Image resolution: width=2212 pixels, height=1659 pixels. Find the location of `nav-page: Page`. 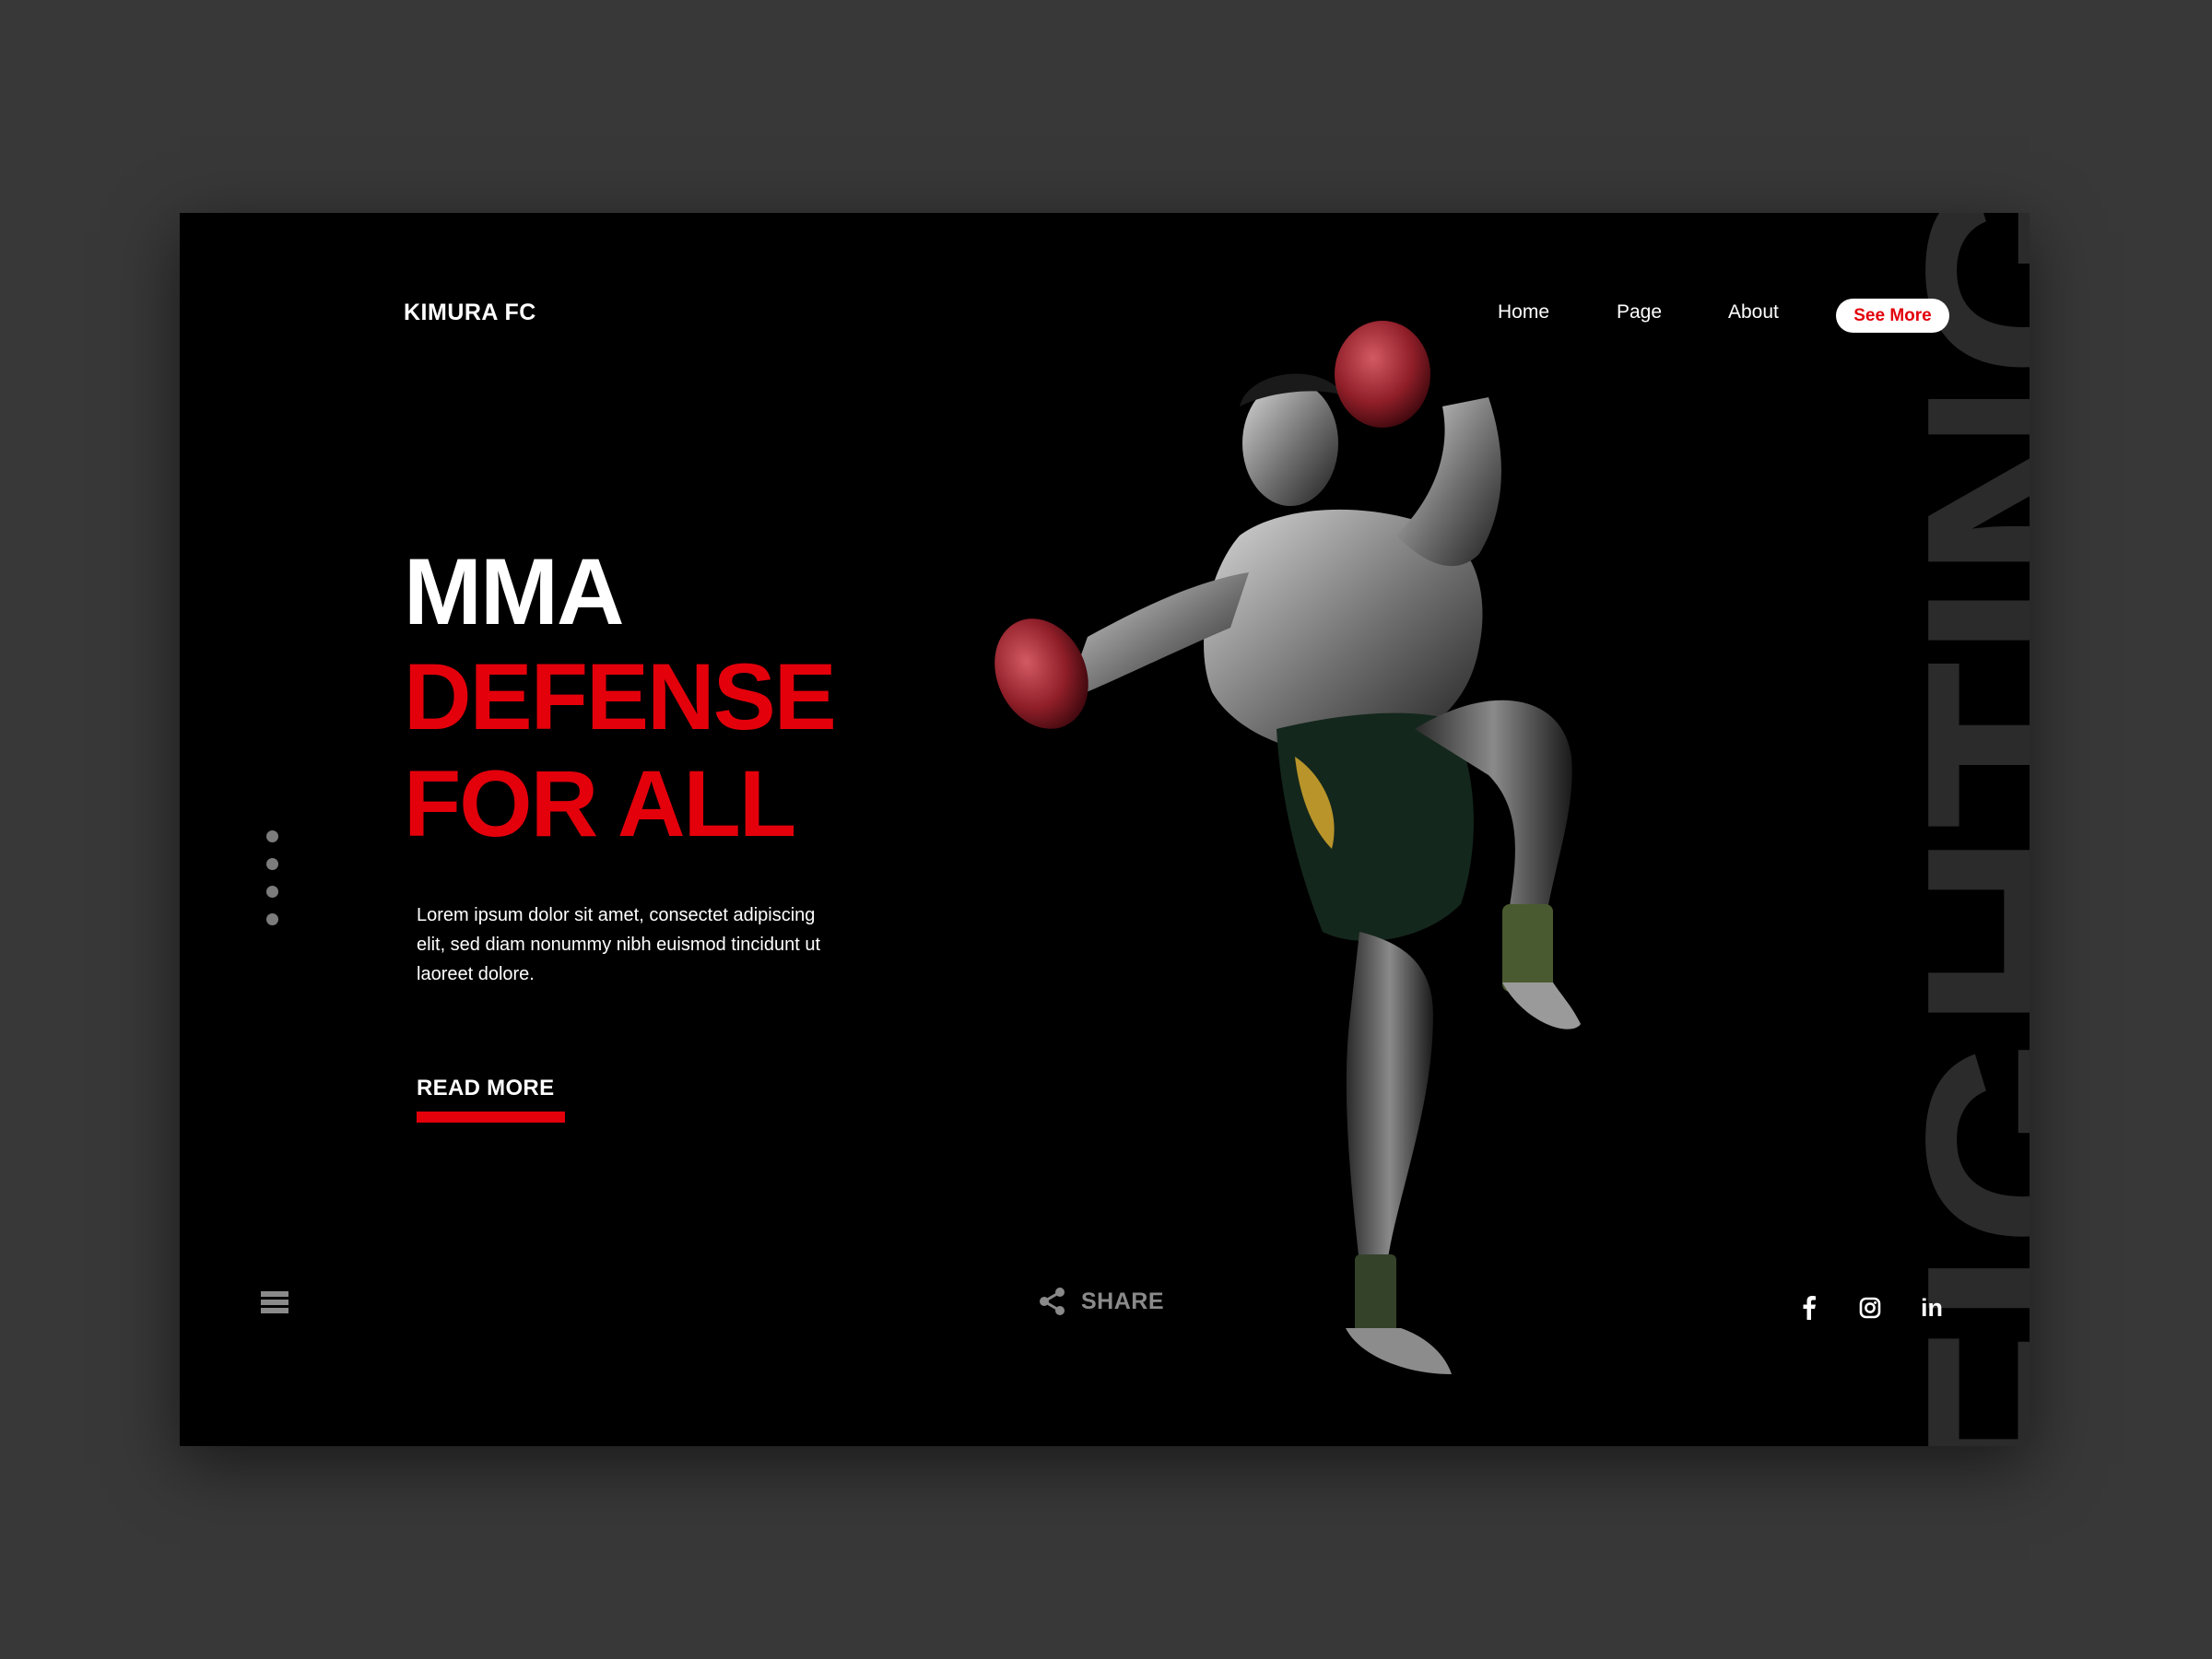

nav-page: Page is located at coordinates (1639, 312).